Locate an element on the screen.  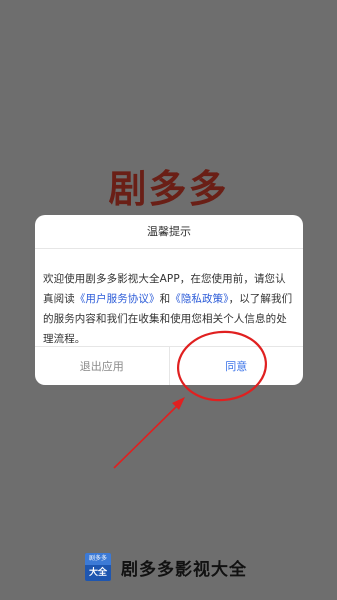
app-name: 剧多多影视大全 is located at coordinates (184, 569).